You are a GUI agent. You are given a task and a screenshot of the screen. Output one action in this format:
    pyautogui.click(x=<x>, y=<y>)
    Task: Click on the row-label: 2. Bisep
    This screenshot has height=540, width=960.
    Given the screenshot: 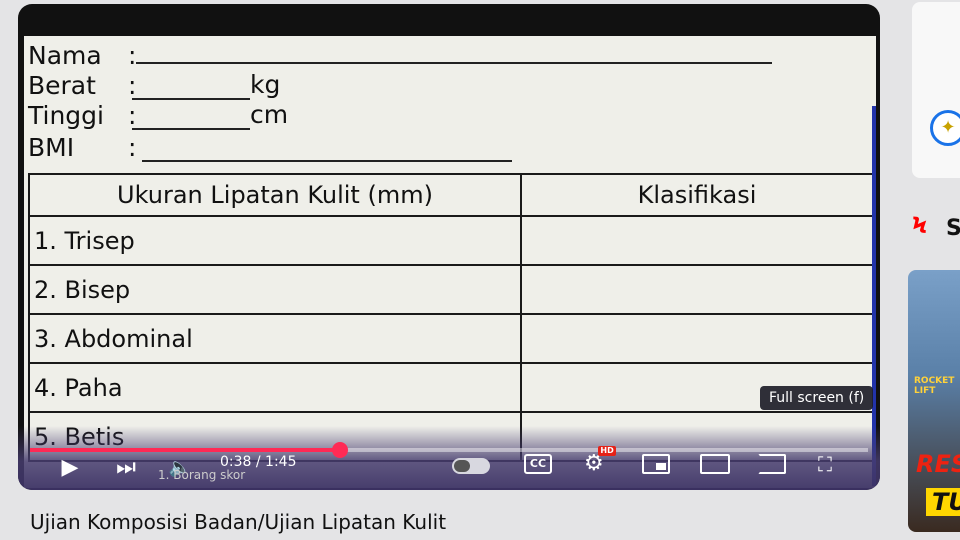 What is the action you would take?
    pyautogui.click(x=275, y=289)
    